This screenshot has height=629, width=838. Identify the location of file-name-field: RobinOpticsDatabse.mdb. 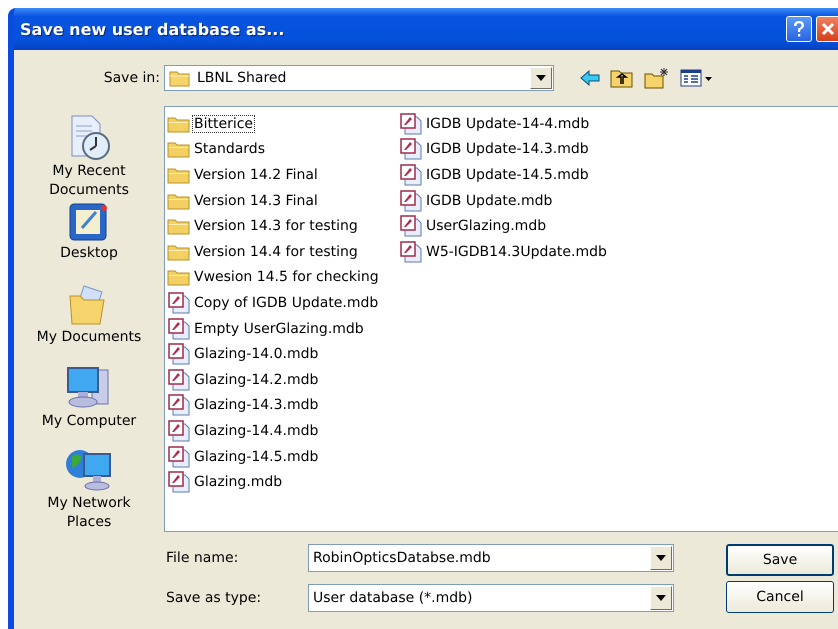
(491, 558).